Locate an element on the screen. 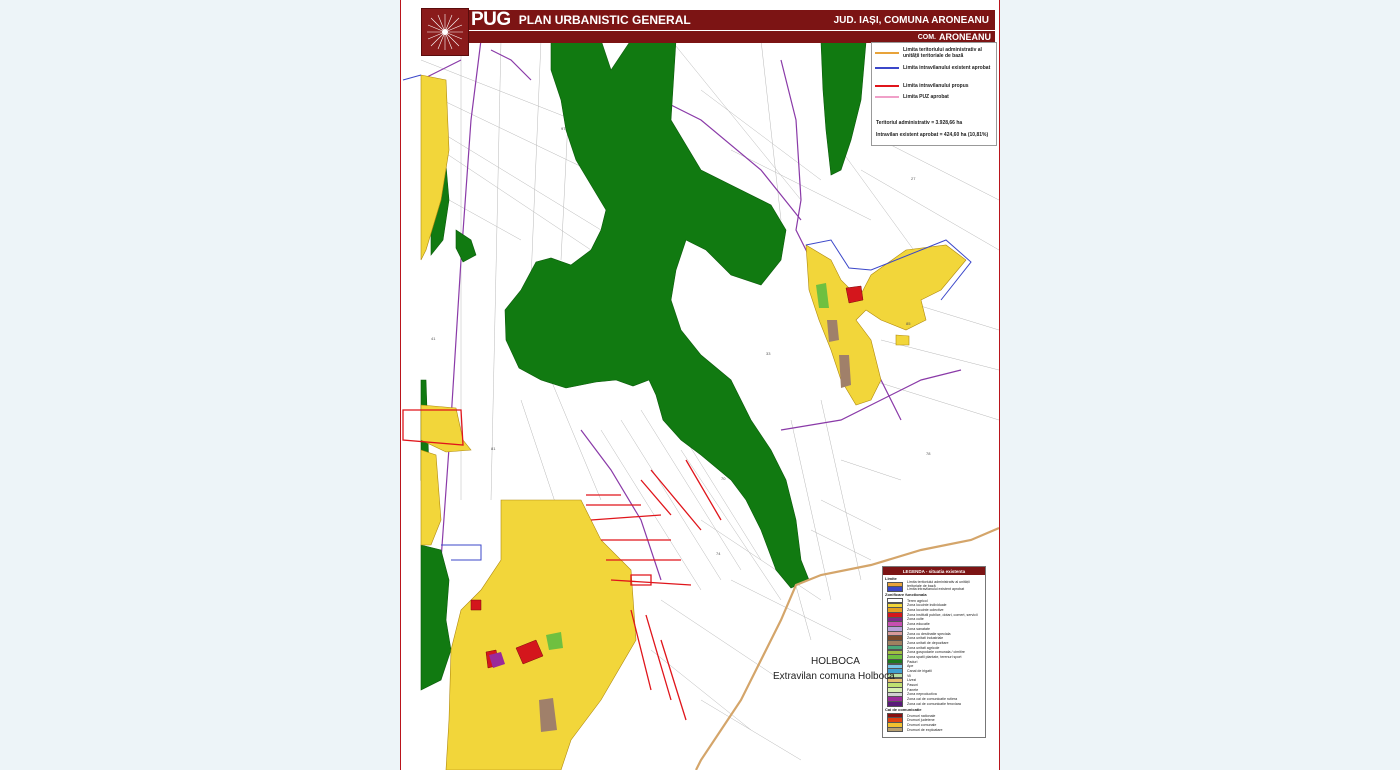 Image resolution: width=1400 pixels, height=770 pixels. legend-section-roads: Cai de comunicatie is located at coordinates (903, 710).